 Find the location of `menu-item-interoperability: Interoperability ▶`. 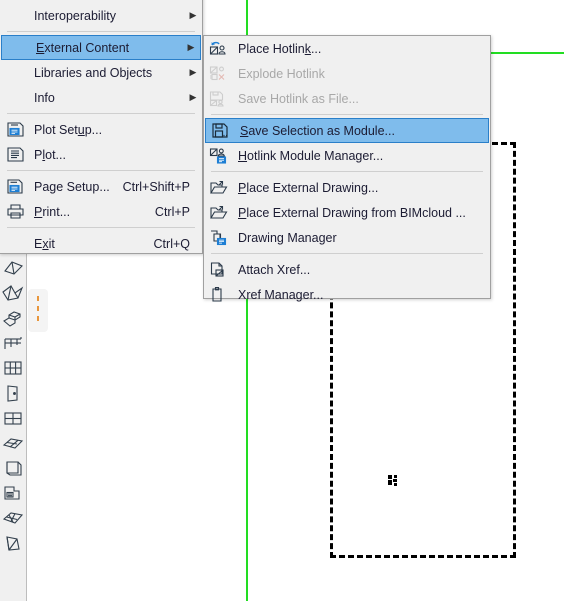

menu-item-interoperability: Interoperability ▶ is located at coordinates (101, 15).